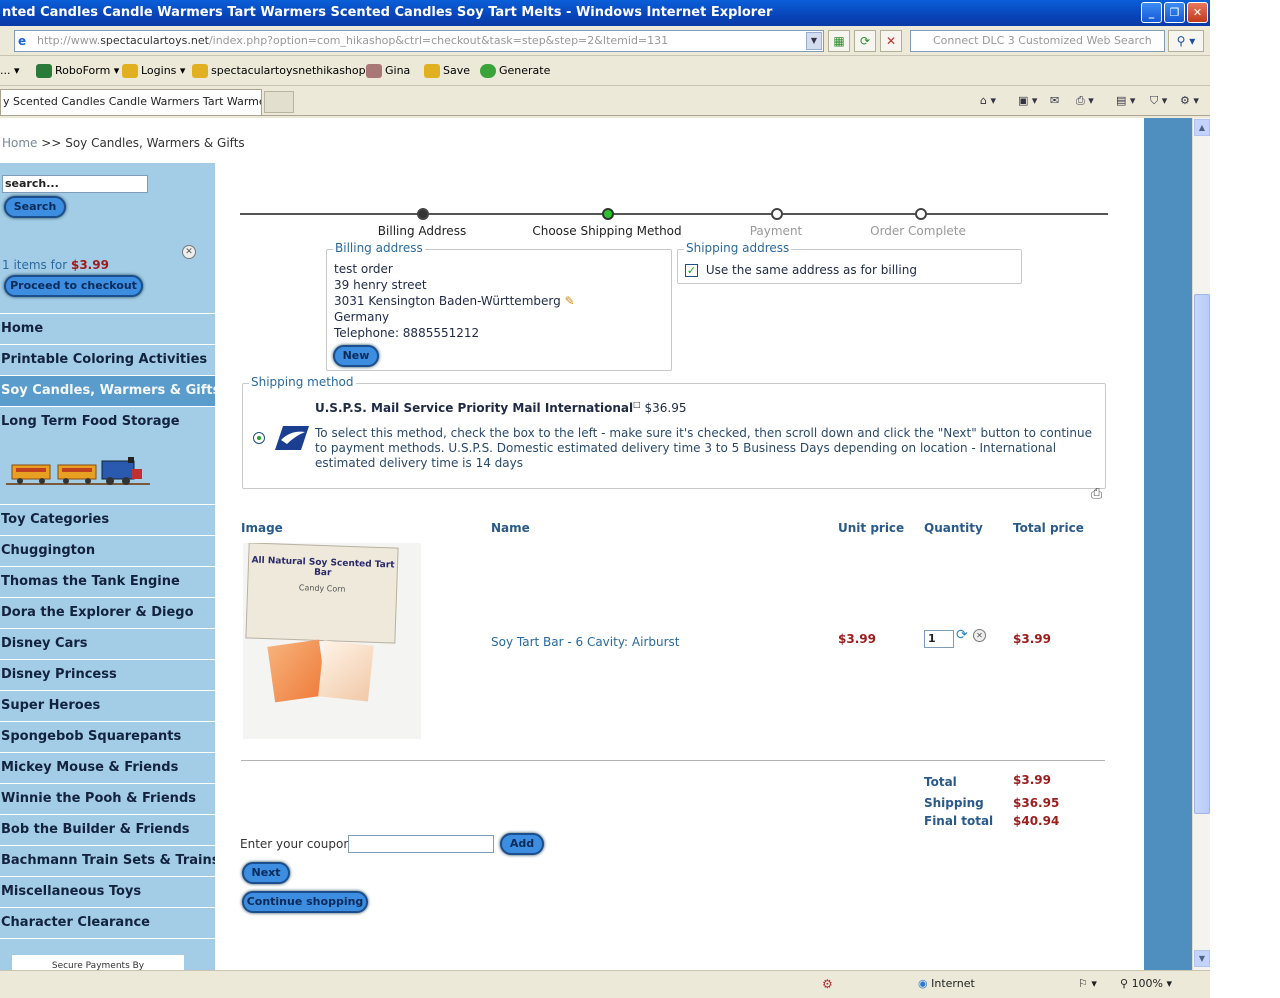  I want to click on step-complete-label: Order Complete, so click(918, 231).